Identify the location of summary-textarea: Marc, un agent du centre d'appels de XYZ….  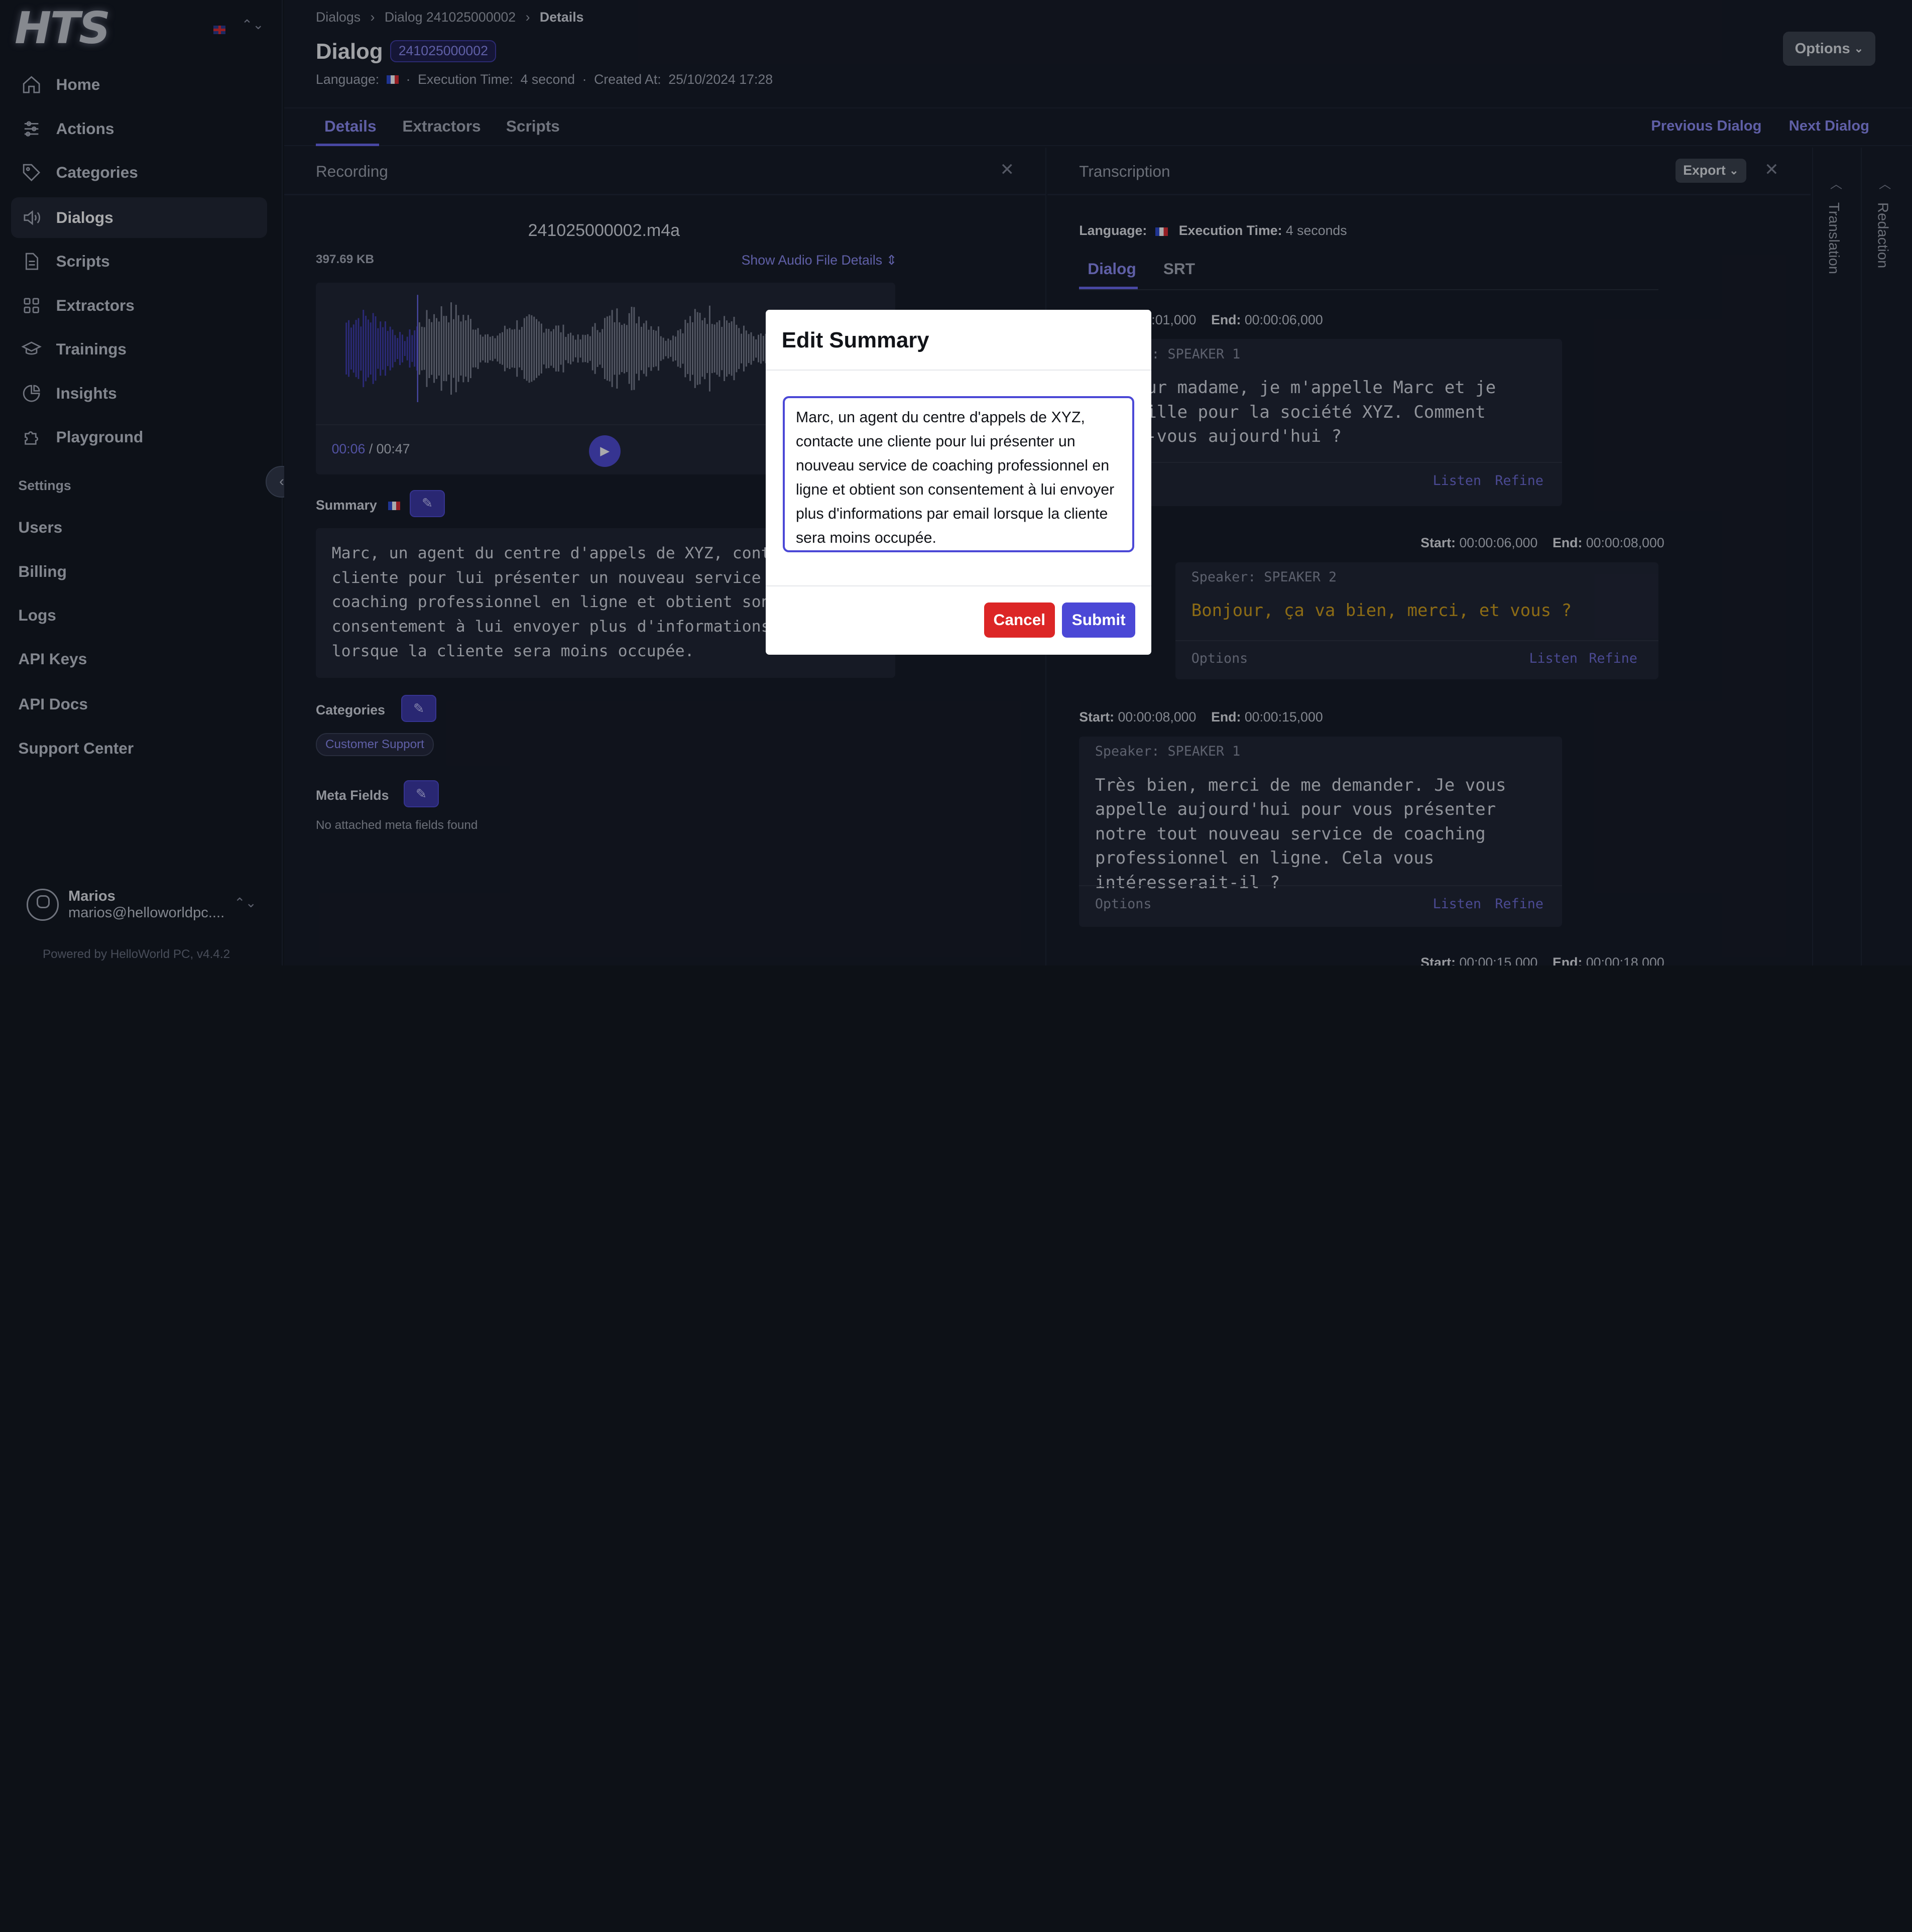
(958, 474).